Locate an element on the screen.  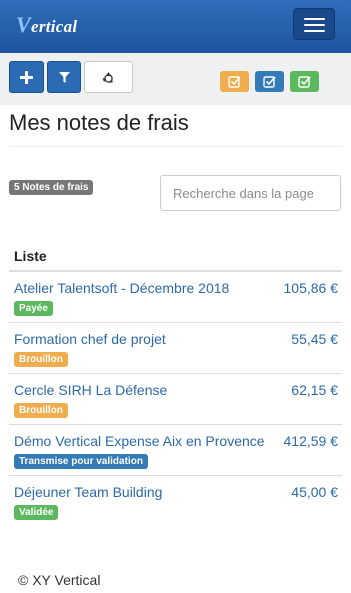
expense-name: Formation chef de projet is located at coordinates (90, 339).